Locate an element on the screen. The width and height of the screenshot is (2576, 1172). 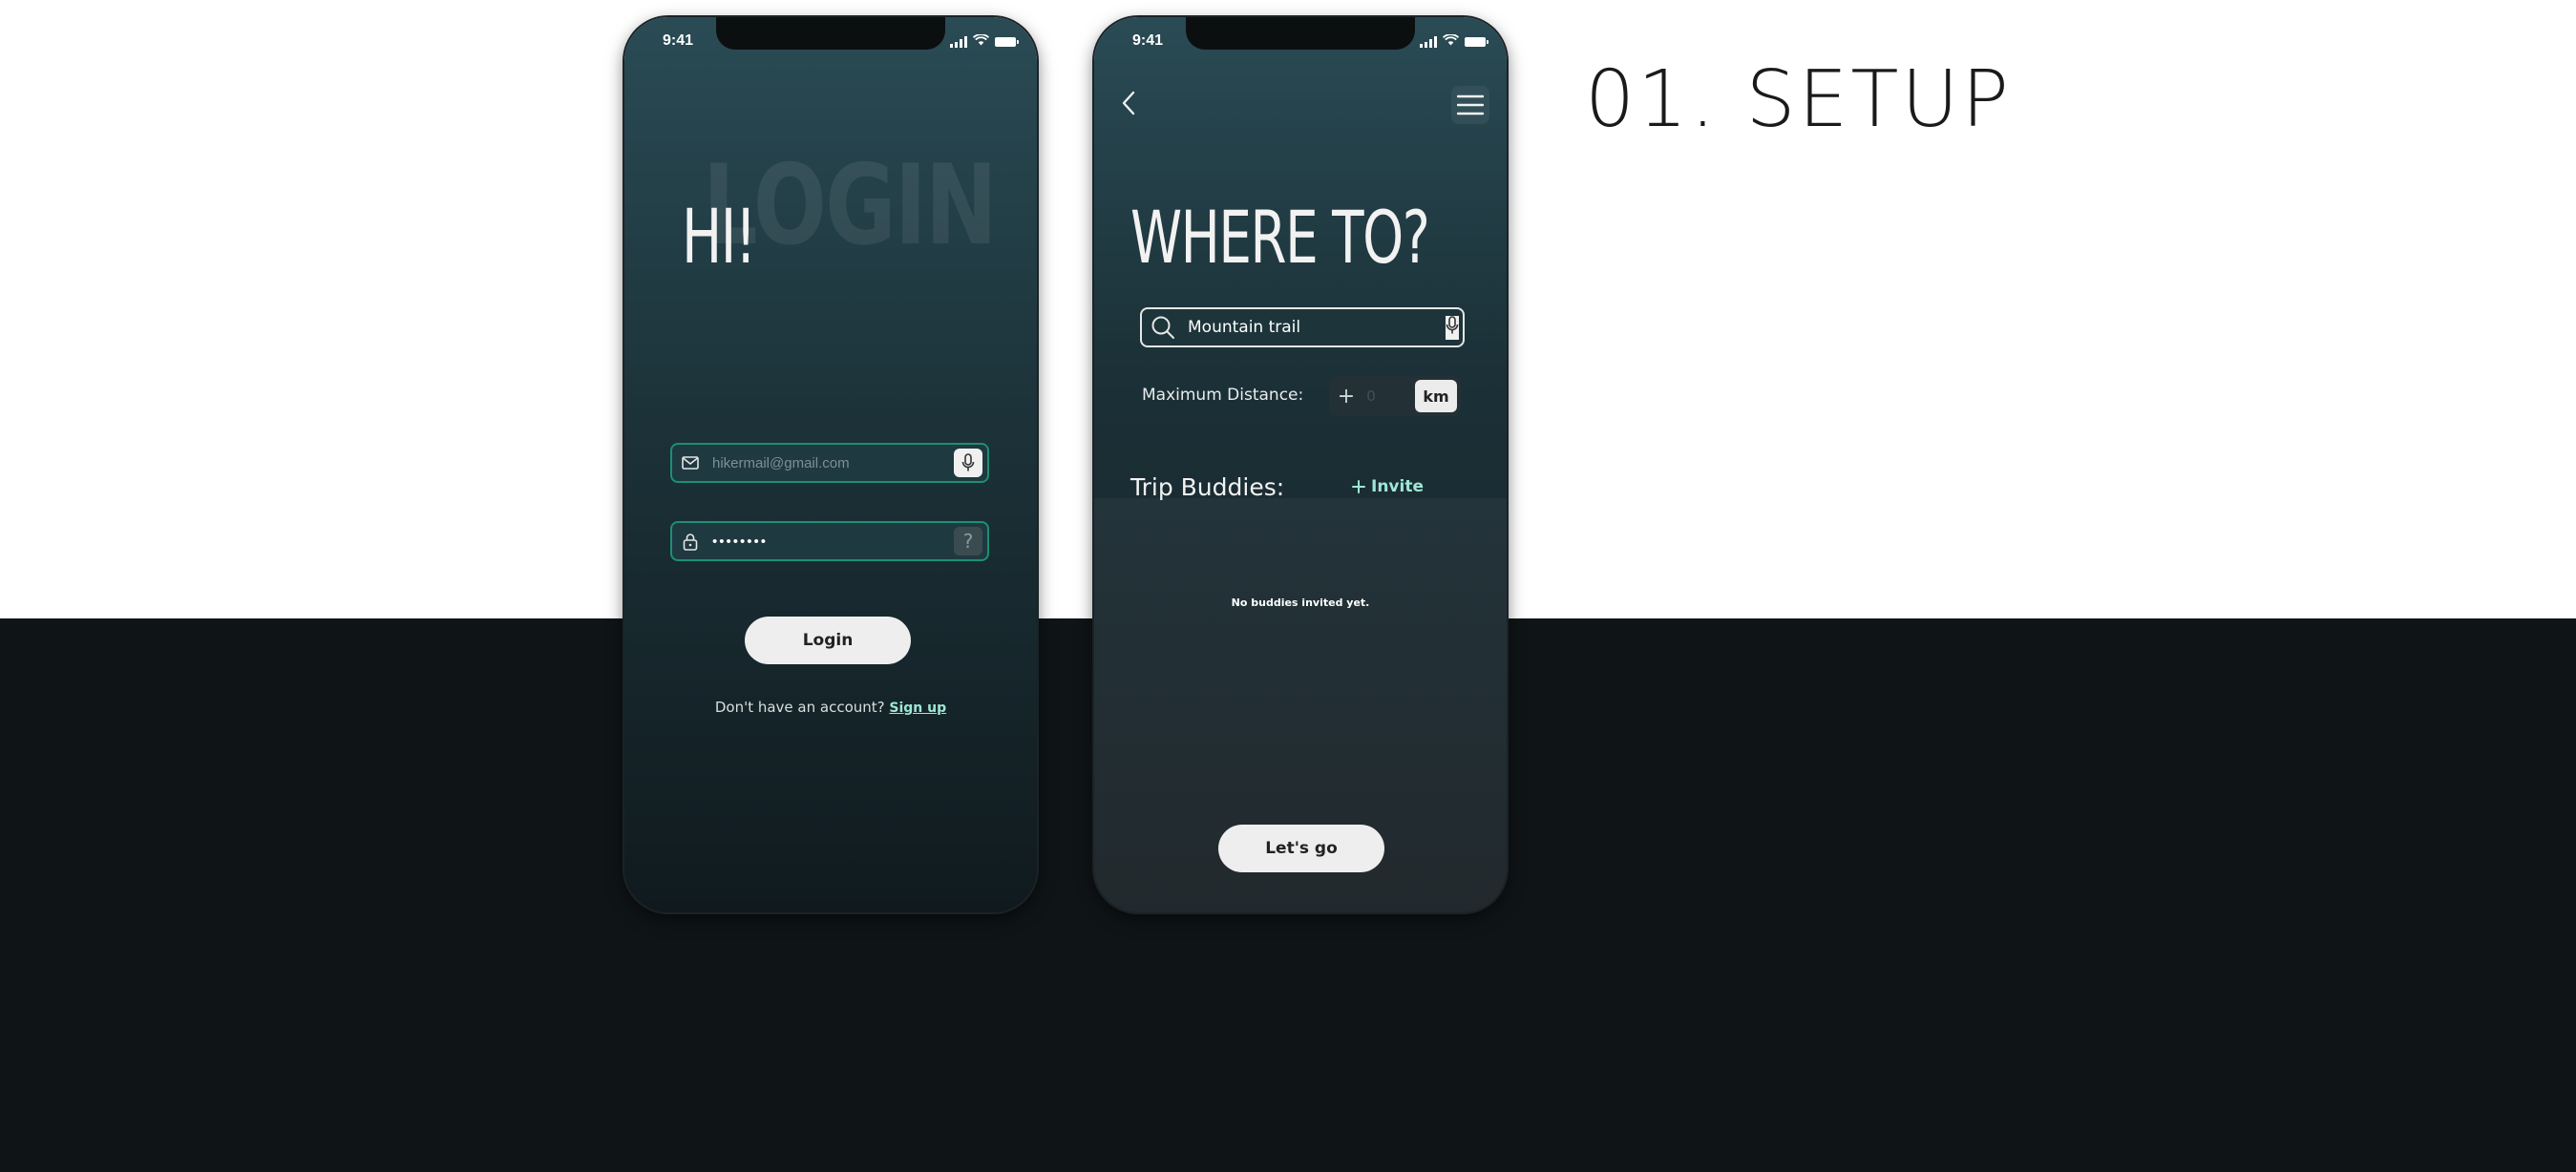
email-field is located at coordinates (829, 463).